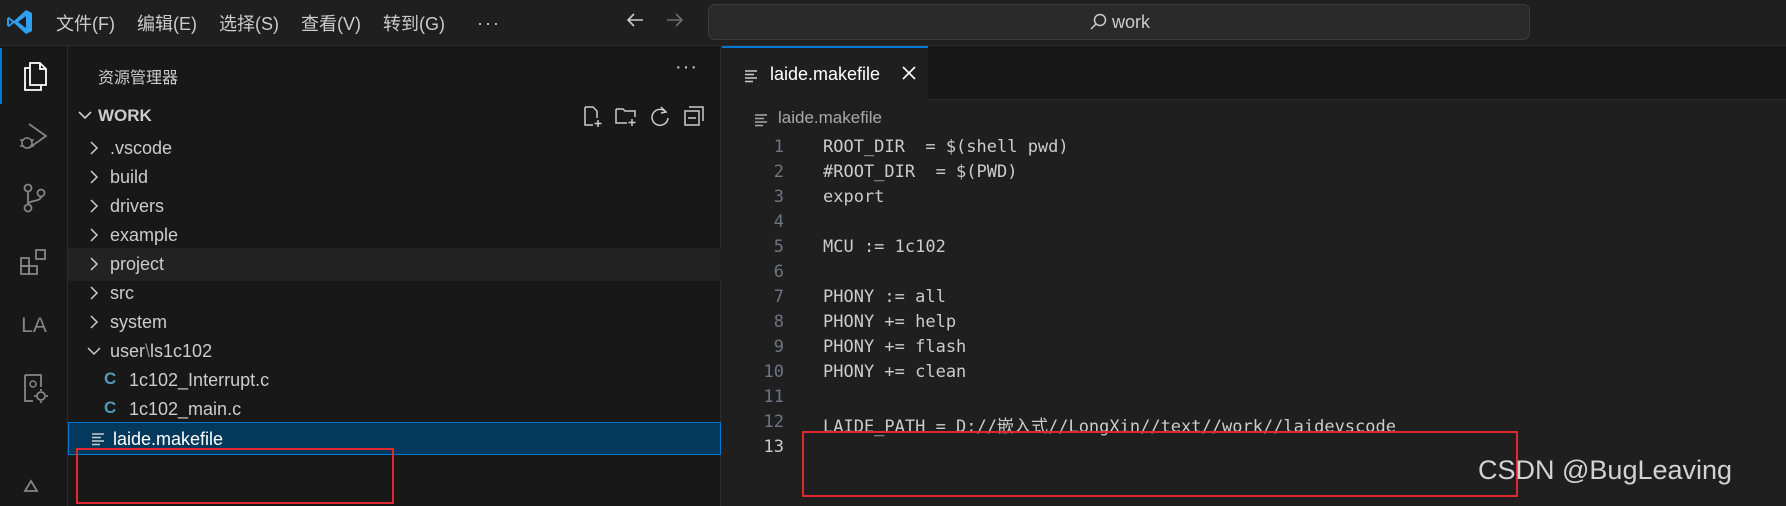 This screenshot has height=506, width=1786. I want to click on command-center-text: work, so click(1130, 21).